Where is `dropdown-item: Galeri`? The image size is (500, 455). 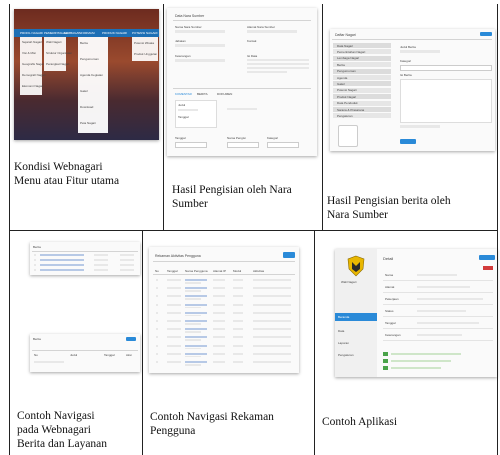 dropdown-item: Galeri is located at coordinates (84, 91).